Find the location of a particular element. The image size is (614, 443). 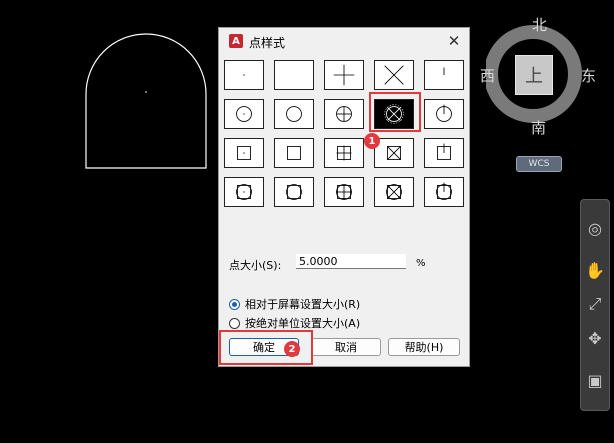

point-style-none is located at coordinates (294, 75).